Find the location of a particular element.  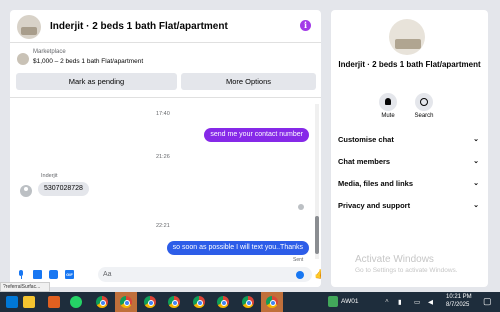

gif-icon: GIF is located at coordinates (69, 274).